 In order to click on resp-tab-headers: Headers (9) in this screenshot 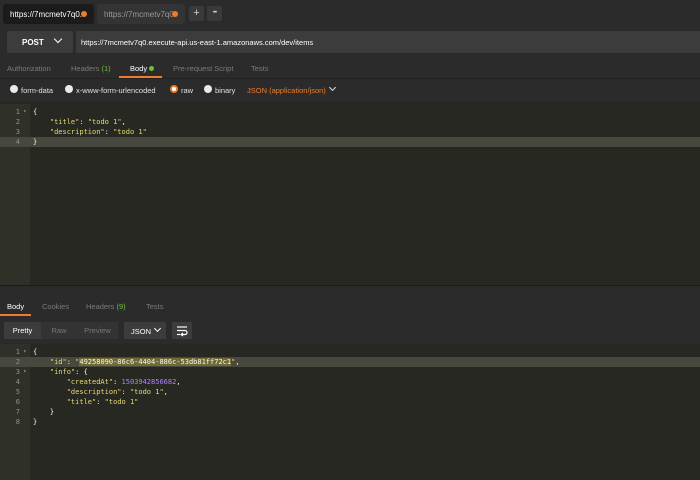, I will do `click(106, 306)`.